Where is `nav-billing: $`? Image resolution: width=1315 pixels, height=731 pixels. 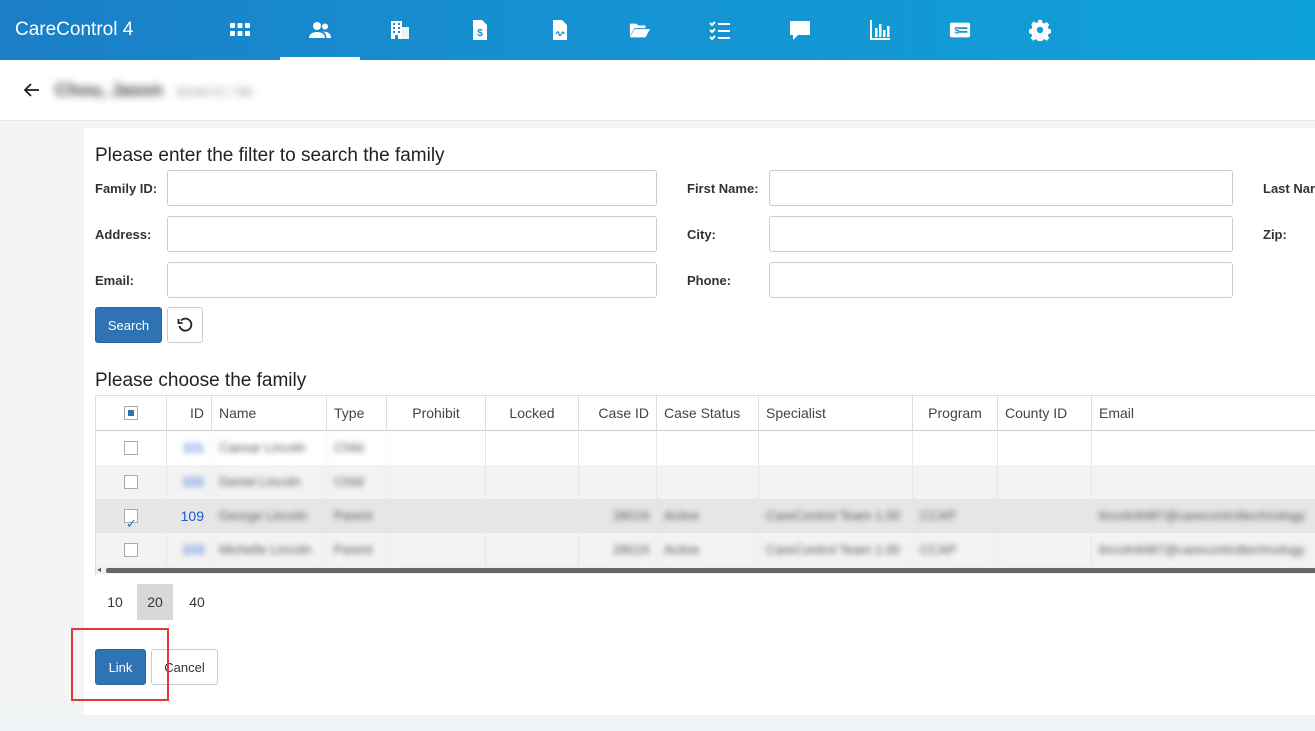
nav-billing: $ is located at coordinates (480, 30).